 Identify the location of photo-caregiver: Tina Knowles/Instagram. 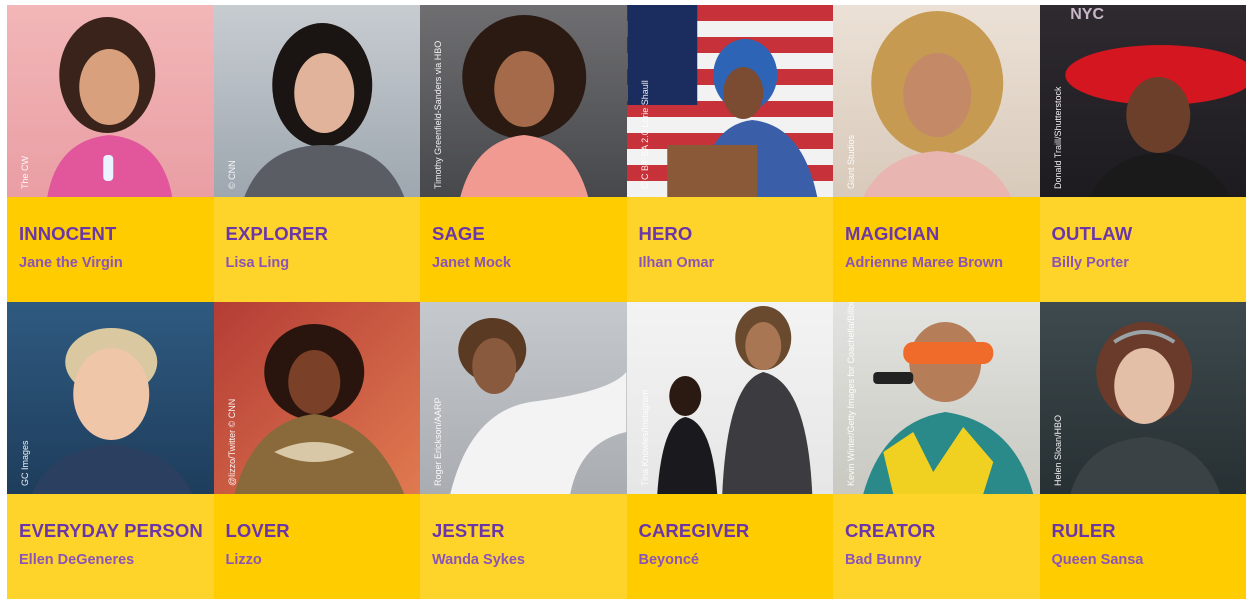
(729, 398).